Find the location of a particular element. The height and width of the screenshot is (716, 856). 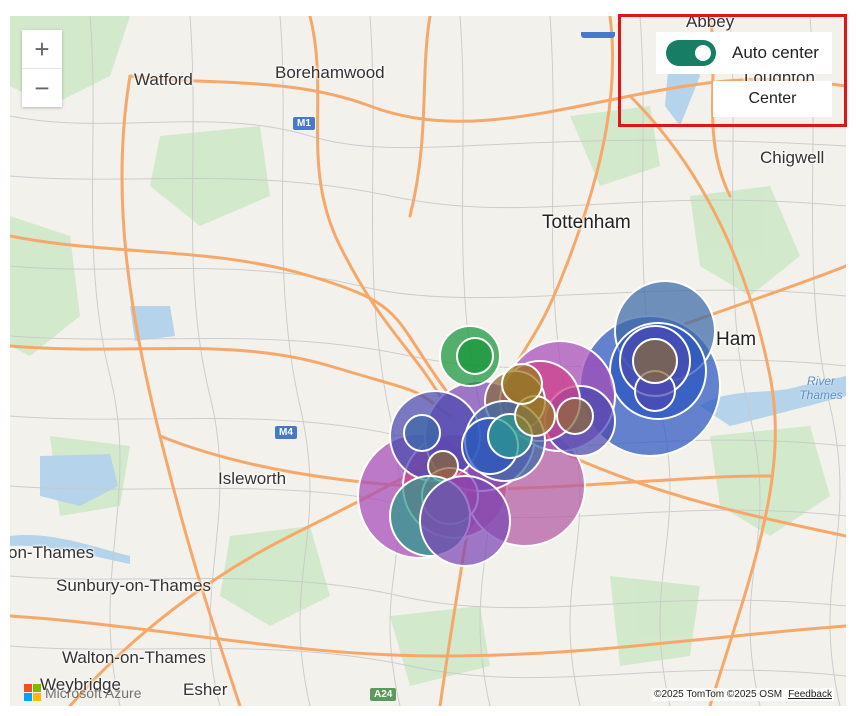

copyright-text: ©2025 TomTom ©2025 OSM is located at coordinates (718, 694).